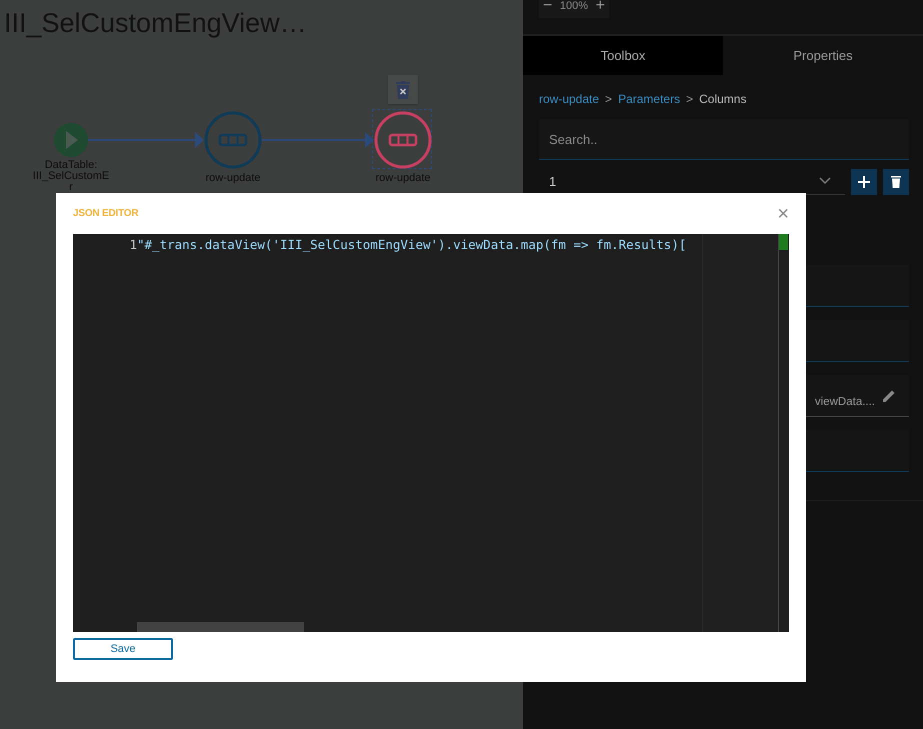 This screenshot has height=729, width=923. Describe the element at coordinates (783, 214) in the screenshot. I see `close-button: ×` at that location.